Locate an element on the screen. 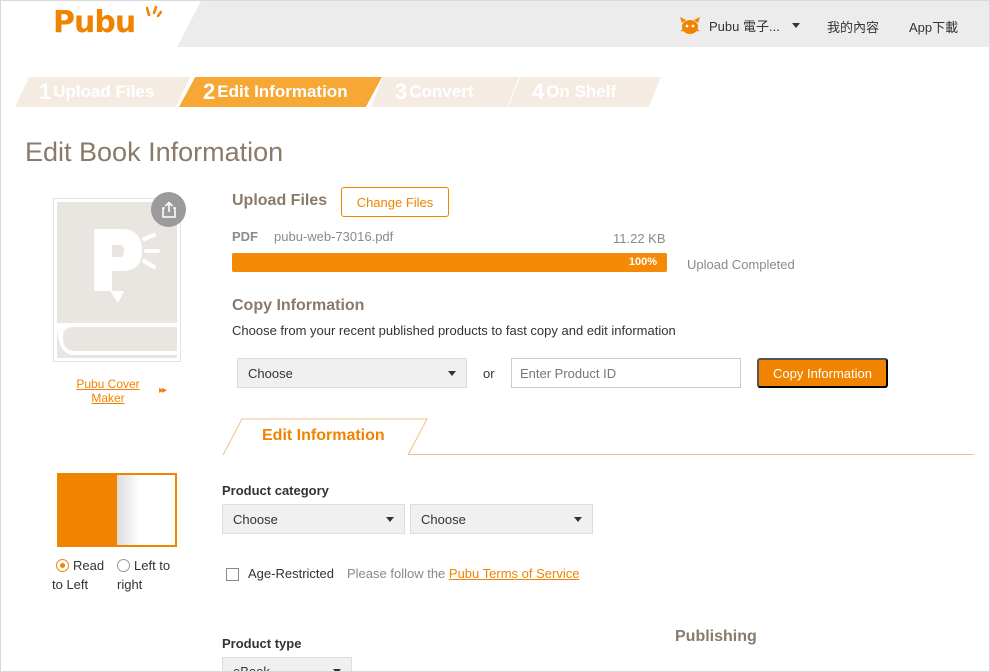 Image resolution: width=990 pixels, height=672 pixels. share-icon is located at coordinates (168, 209).